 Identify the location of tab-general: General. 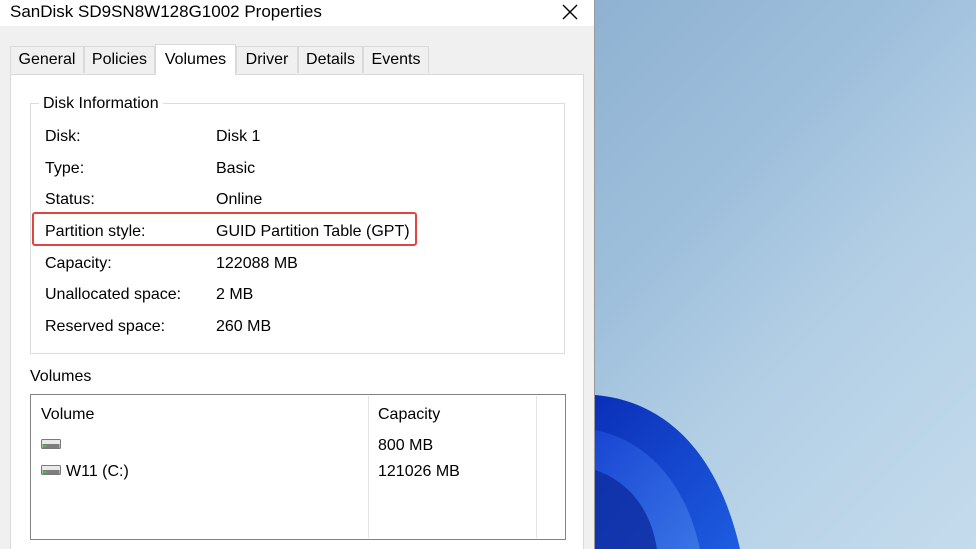
(47, 59).